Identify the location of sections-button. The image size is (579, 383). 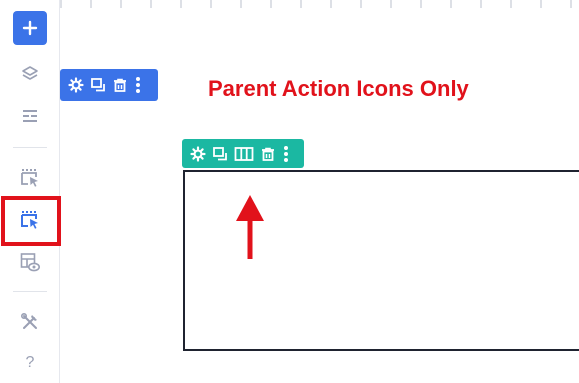
(30, 116).